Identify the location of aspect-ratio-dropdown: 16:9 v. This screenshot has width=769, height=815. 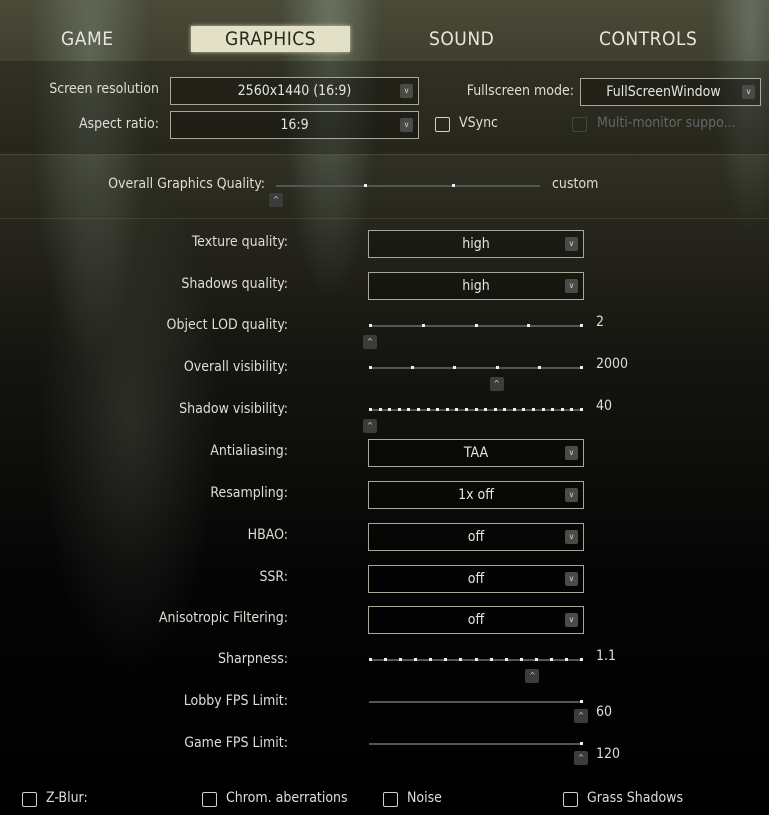
(294, 125).